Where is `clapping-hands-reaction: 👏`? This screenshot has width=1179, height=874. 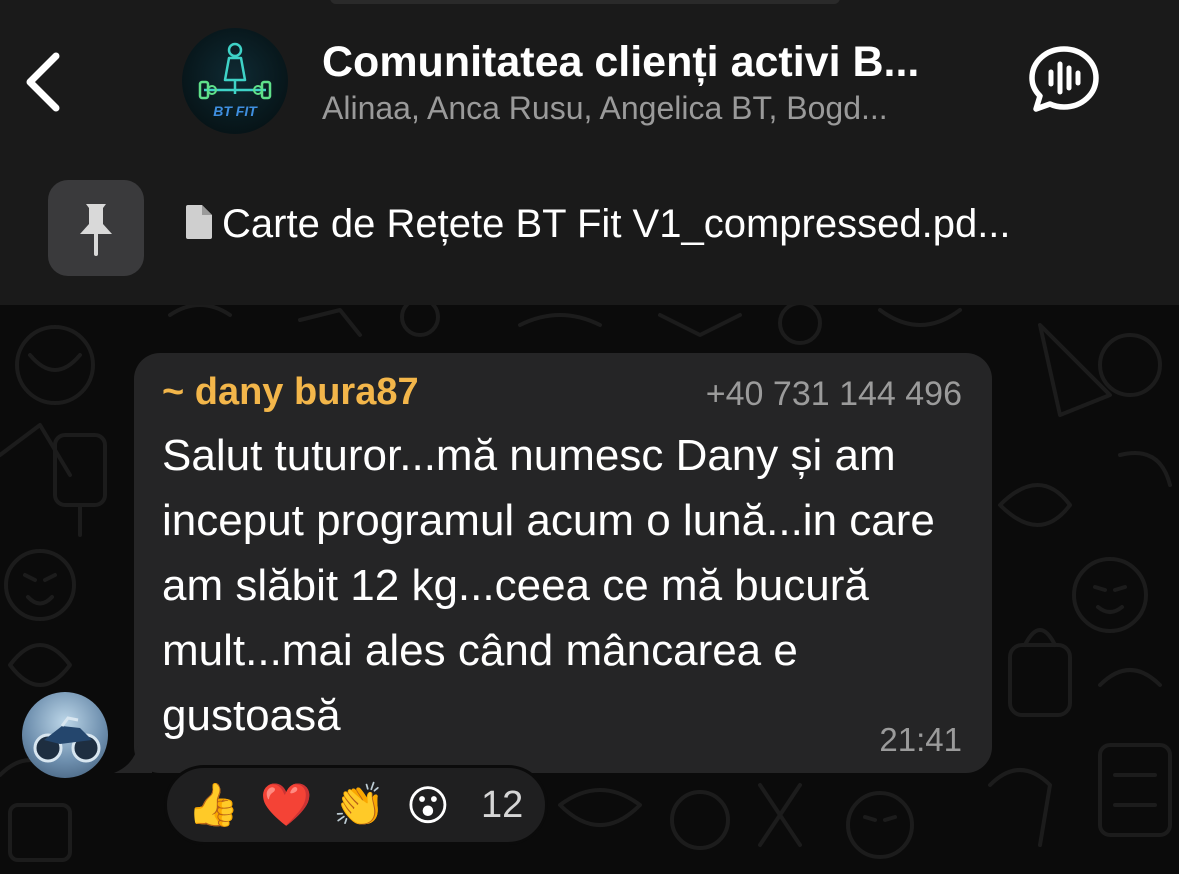
clapping-hands-reaction: 👏 is located at coordinates (369, 805).